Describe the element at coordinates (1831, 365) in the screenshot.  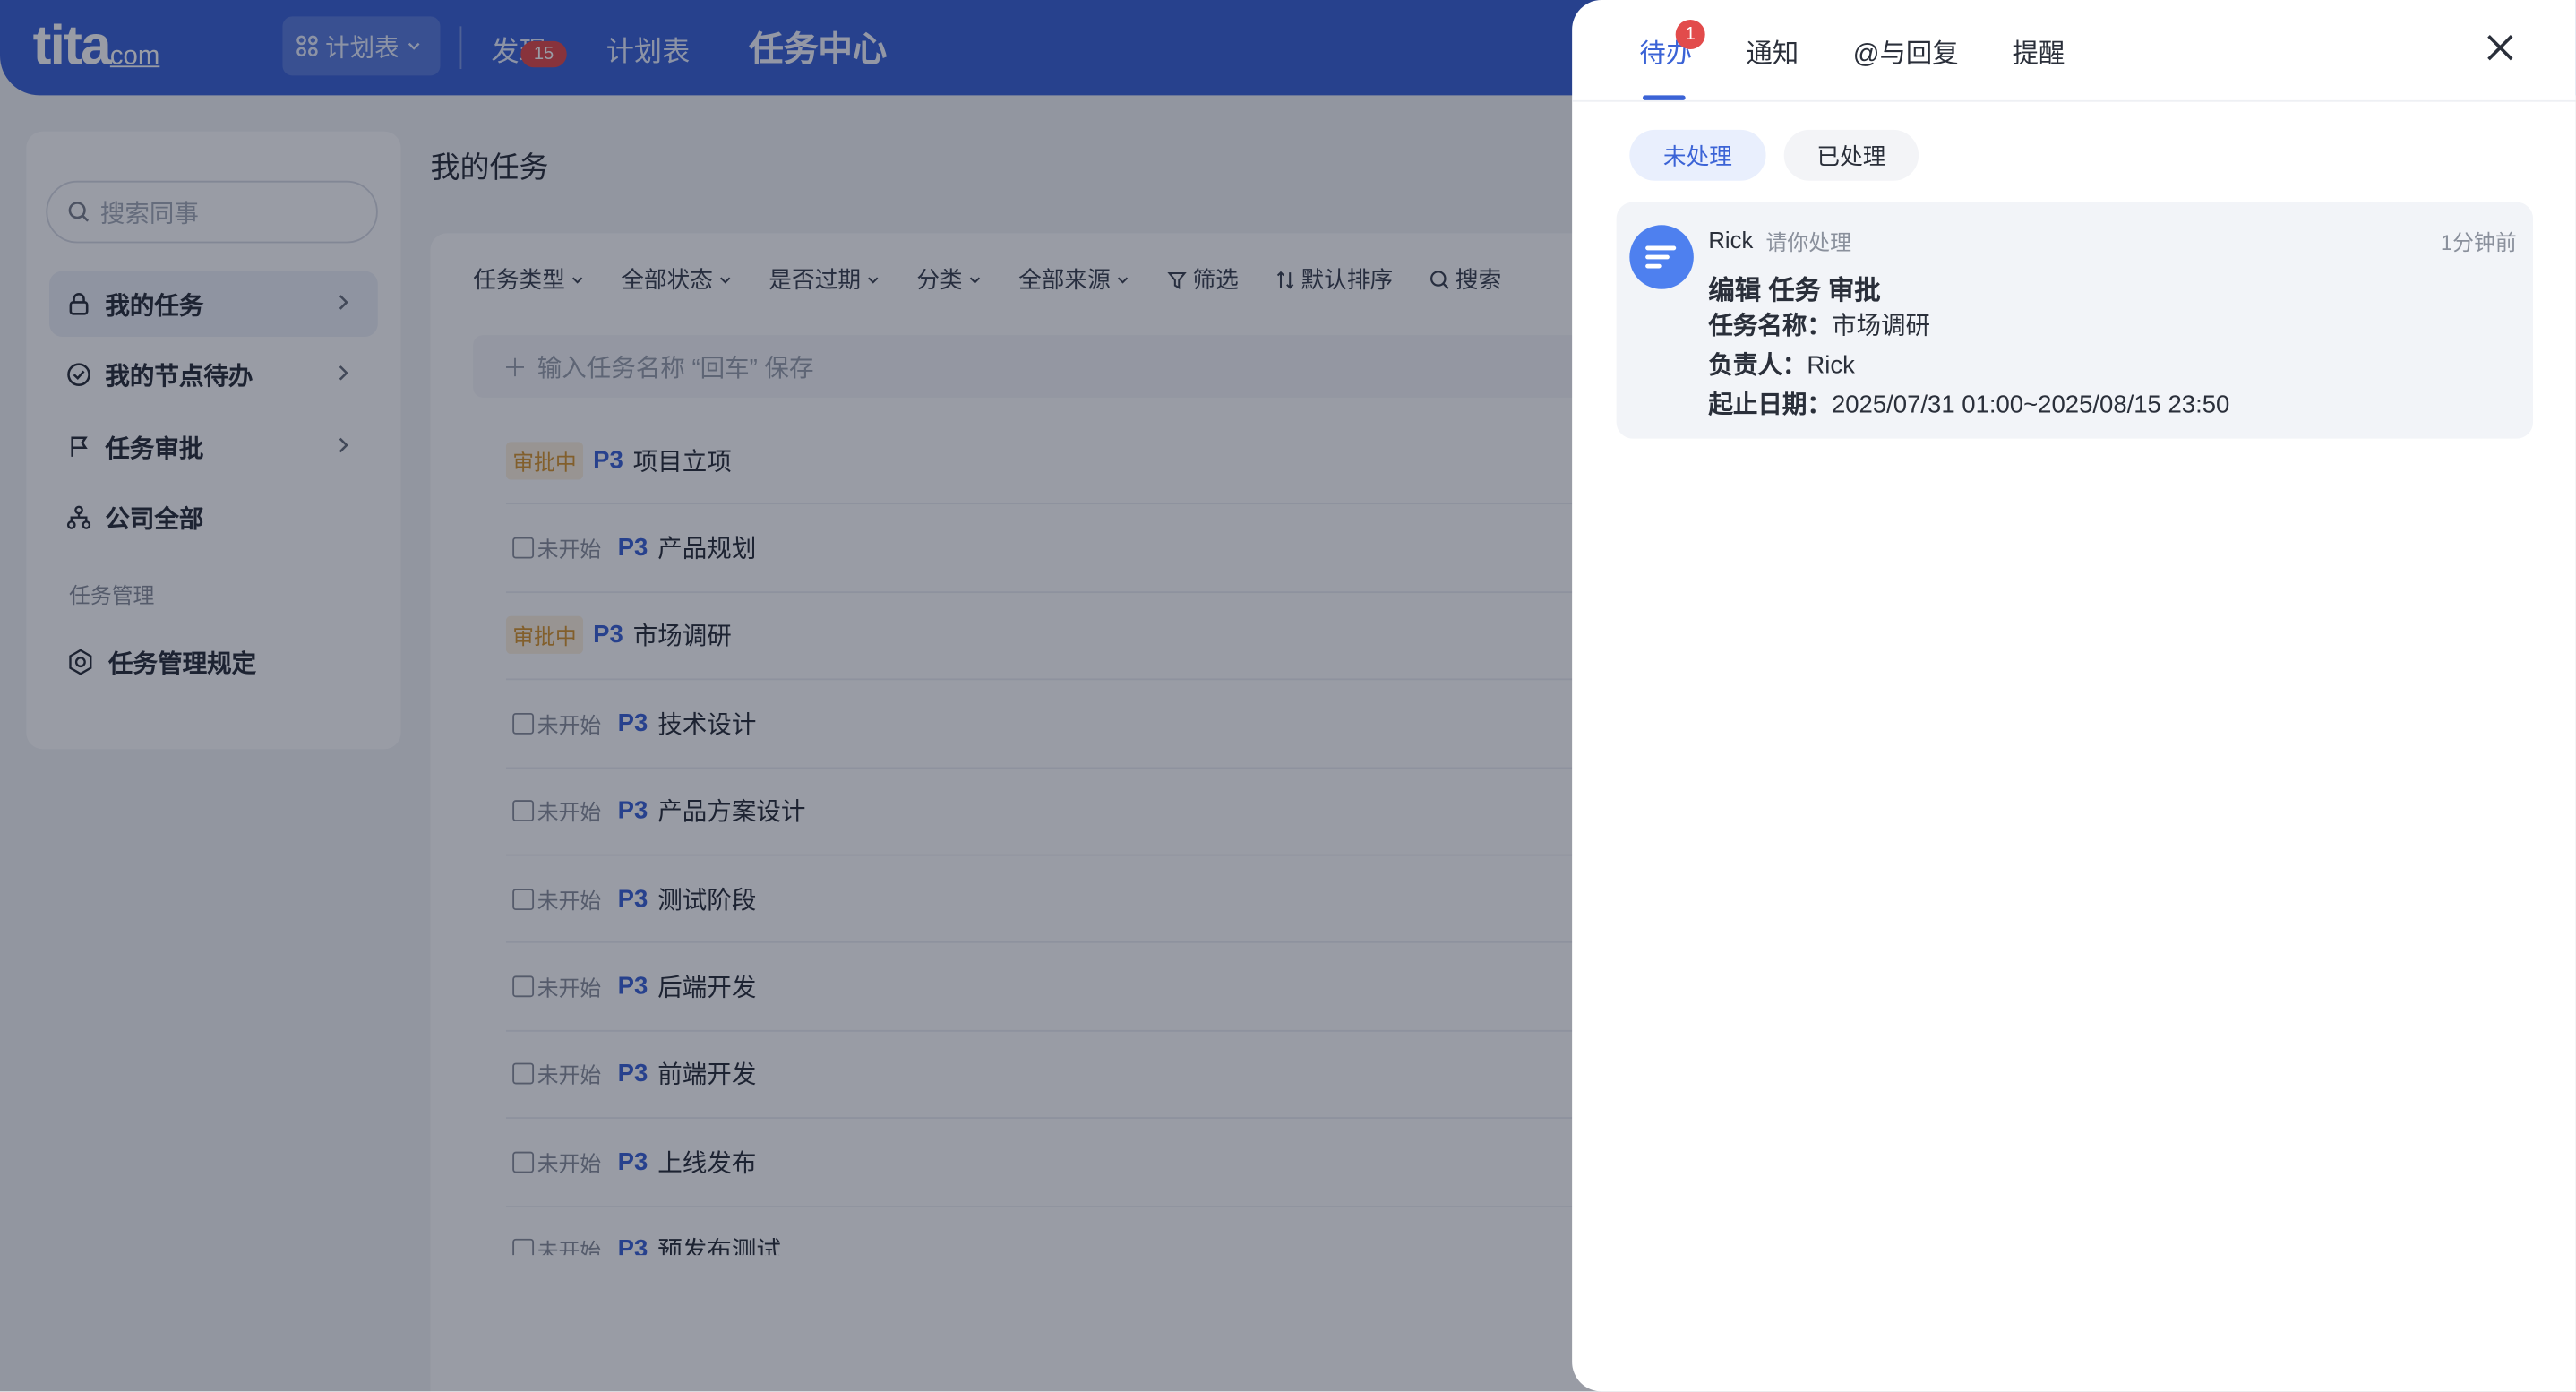
I see `line-value: Rick` at that location.